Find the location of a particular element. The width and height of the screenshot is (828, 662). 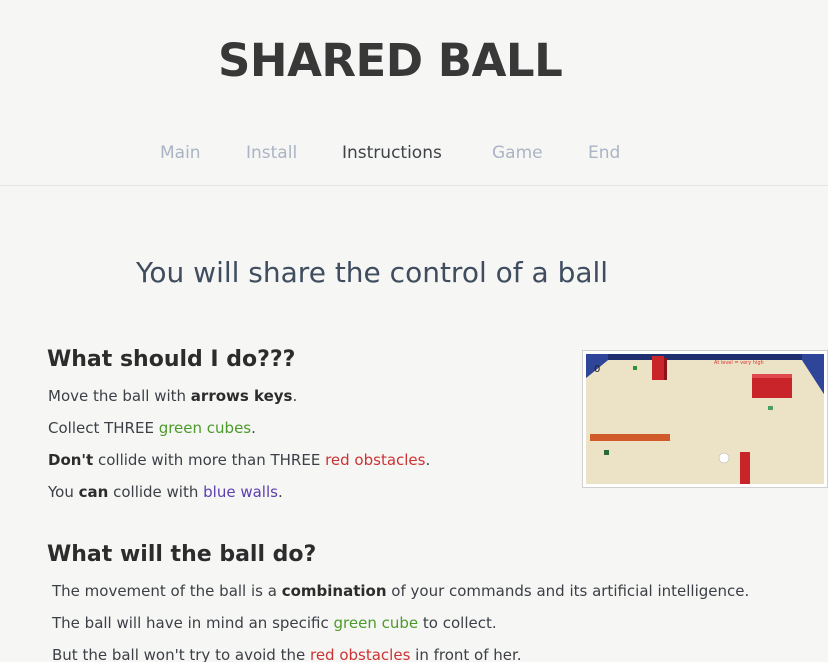

game-hud: At level = very high is located at coordinates (739, 363).